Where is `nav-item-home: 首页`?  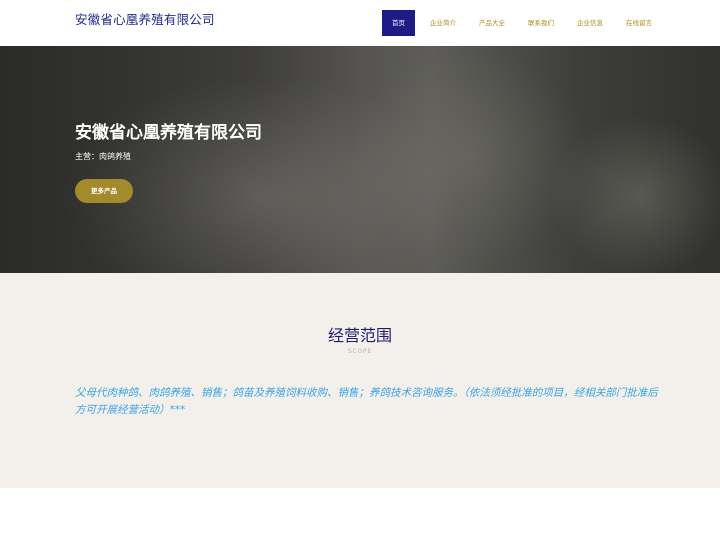
nav-item-home: 首页 is located at coordinates (398, 23).